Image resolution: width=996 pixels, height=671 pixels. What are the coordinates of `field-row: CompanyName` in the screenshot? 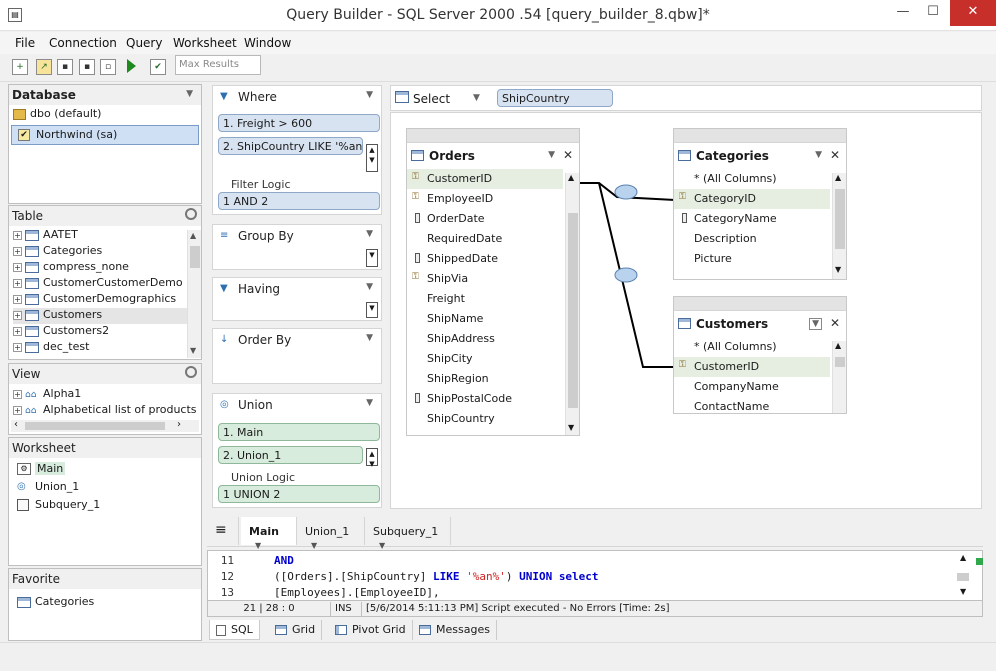 It's located at (752, 387).